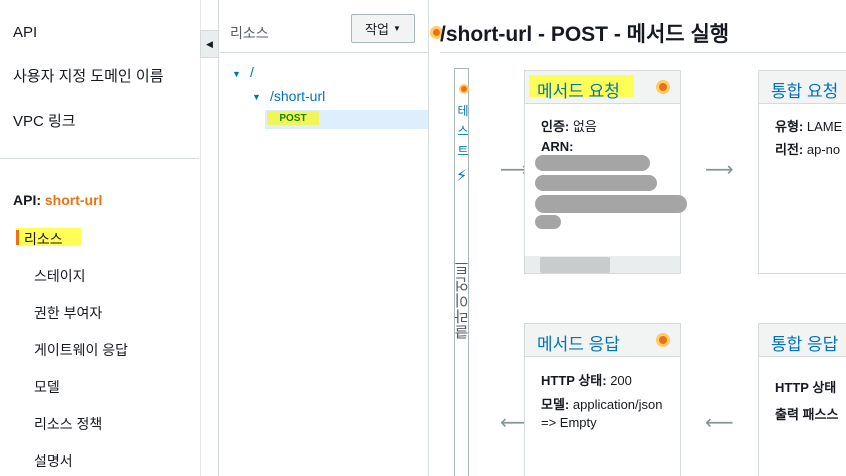  What do you see at coordinates (293, 118) in the screenshot?
I see `method-badge-post: POST` at bounding box center [293, 118].